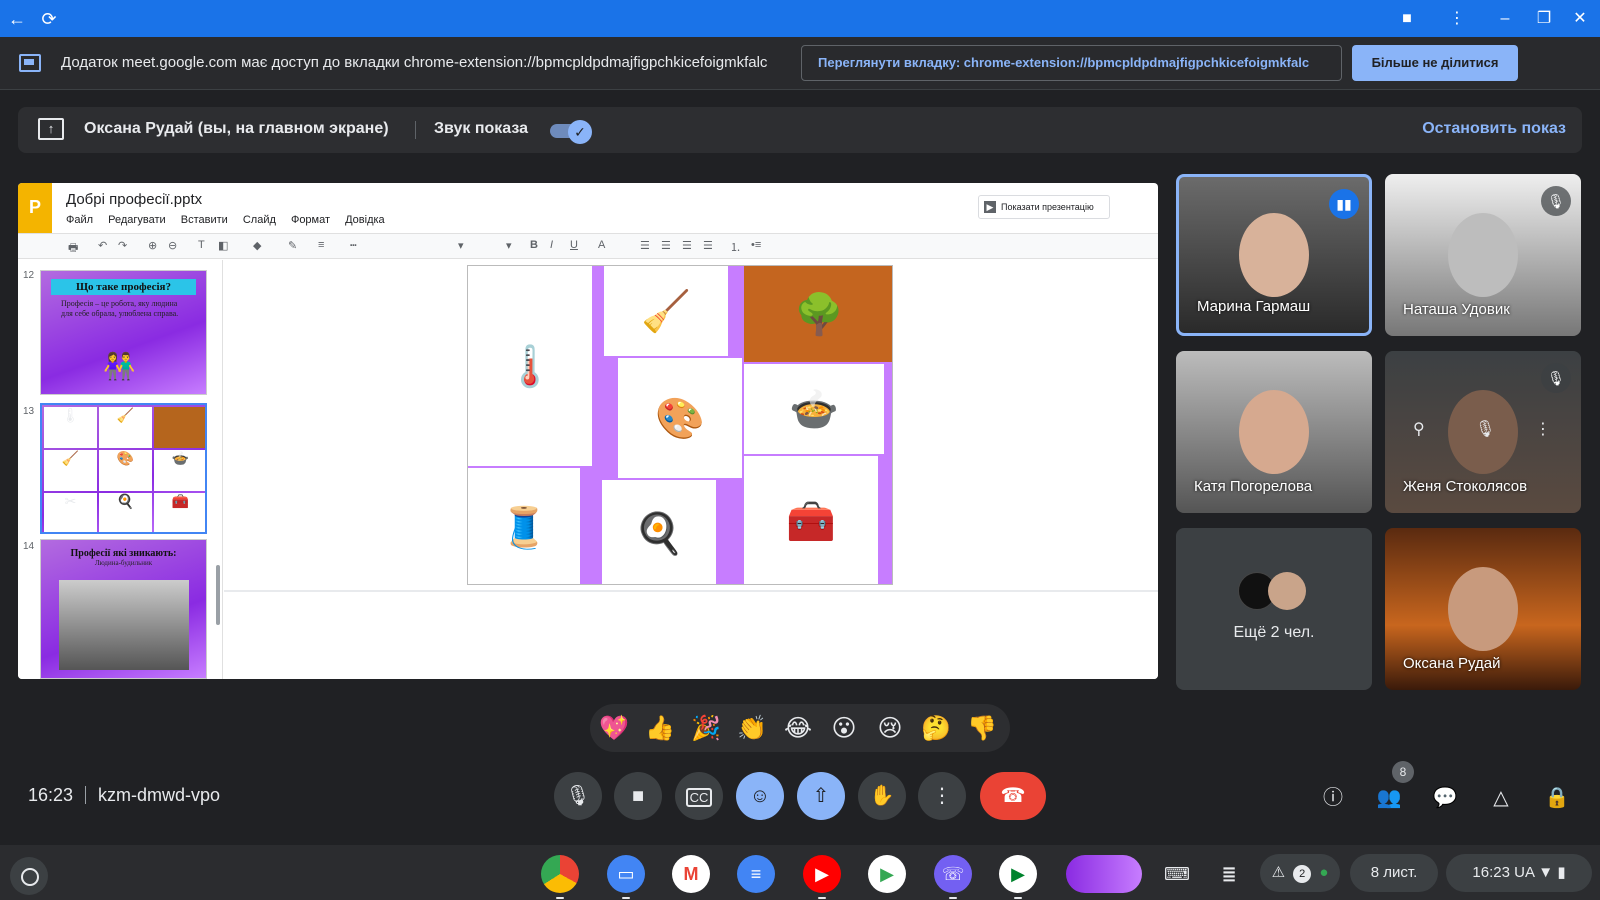 The image size is (1600, 900). I want to click on slide-thumbnail-13: 🌡 🧹 🧹 🎨 🍲 ✂ 🍳 🧰, so click(123, 468).